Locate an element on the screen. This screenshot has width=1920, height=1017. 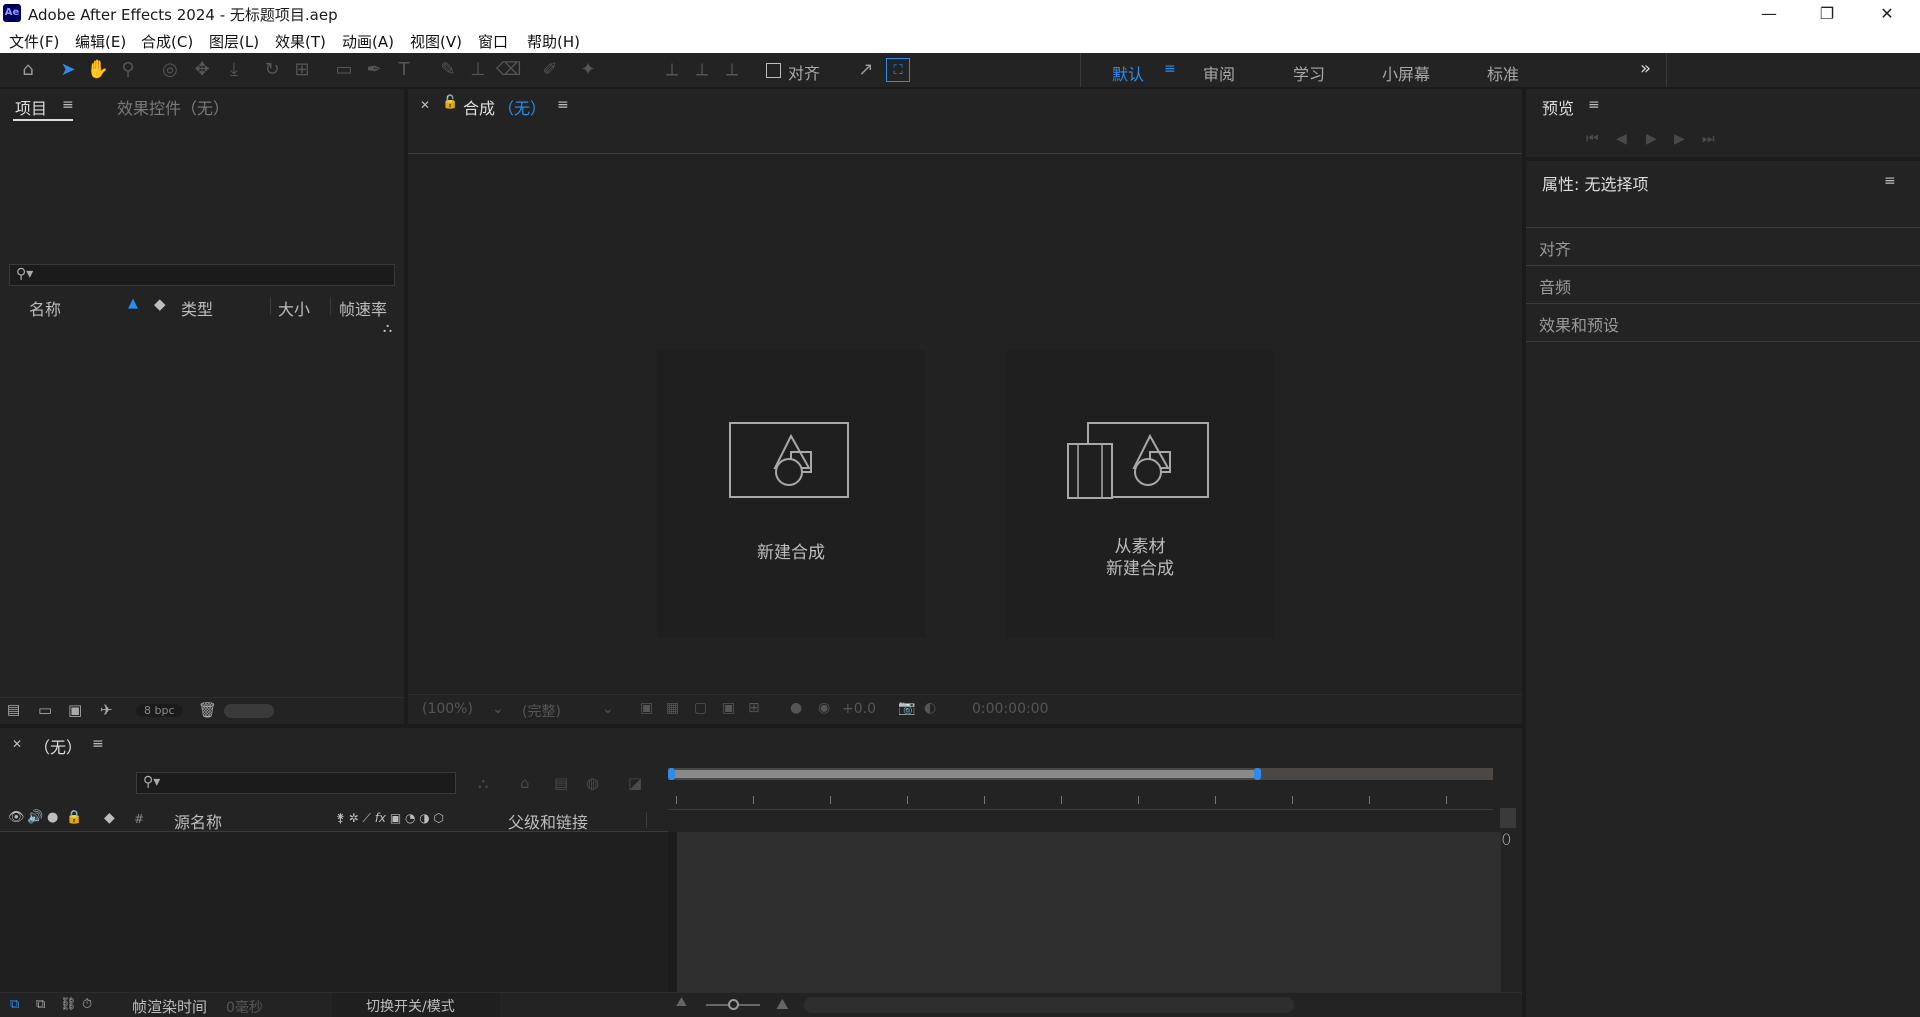
pen-tool-icon: ✒ is located at coordinates (374, 70).